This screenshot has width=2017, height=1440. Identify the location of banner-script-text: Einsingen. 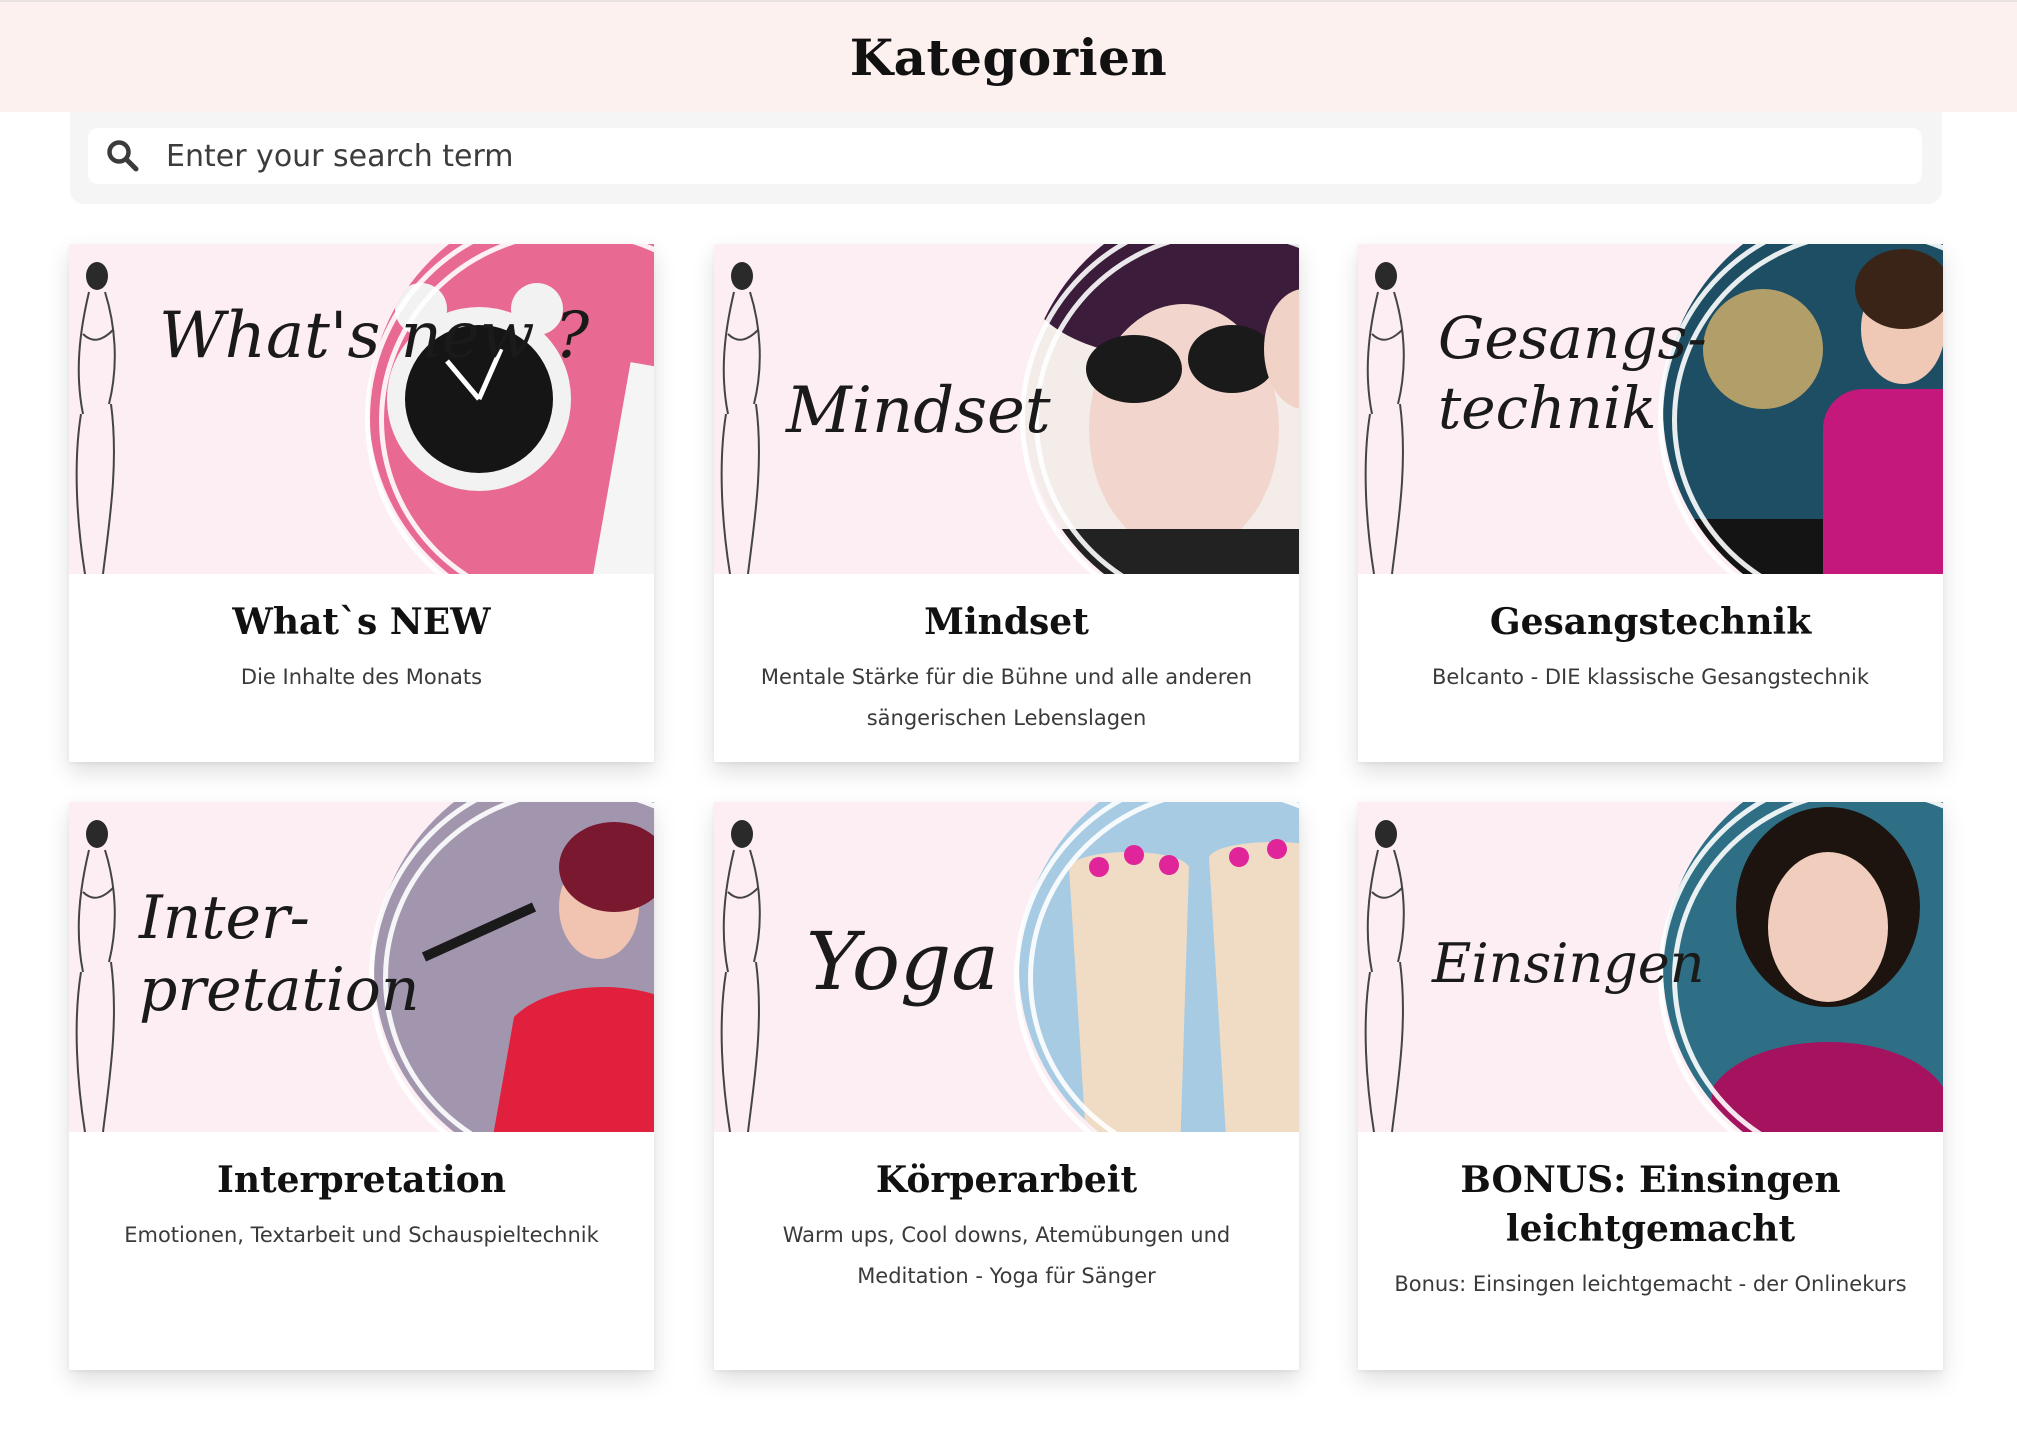
(1568, 963).